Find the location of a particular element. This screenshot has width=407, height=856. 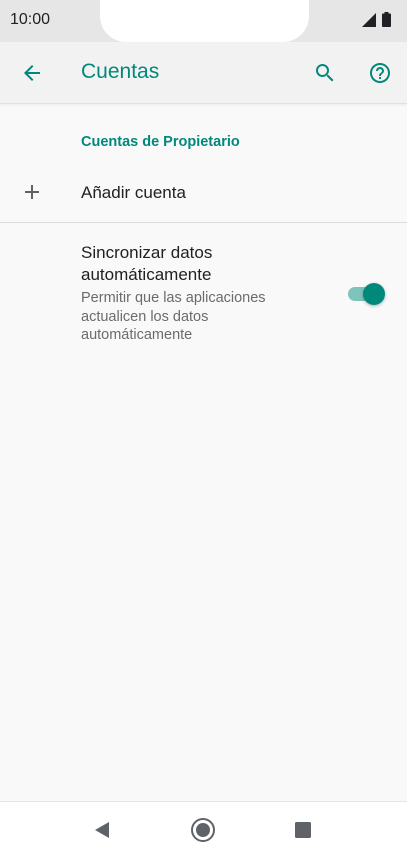

nav-home-button is located at coordinates (203, 830).